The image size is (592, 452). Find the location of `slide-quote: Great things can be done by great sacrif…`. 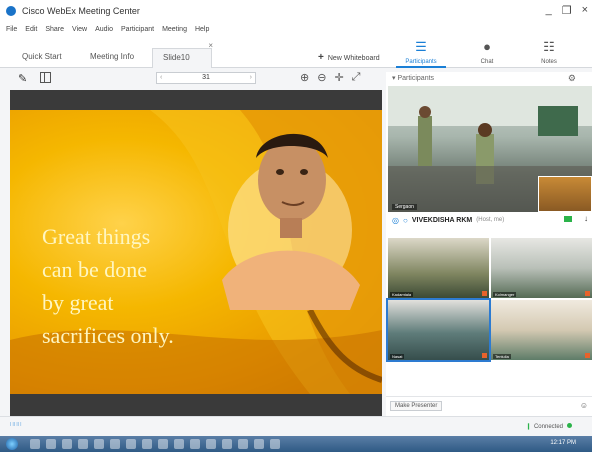

slide-quote: Great things can be done by great sacrif… is located at coordinates (108, 286).